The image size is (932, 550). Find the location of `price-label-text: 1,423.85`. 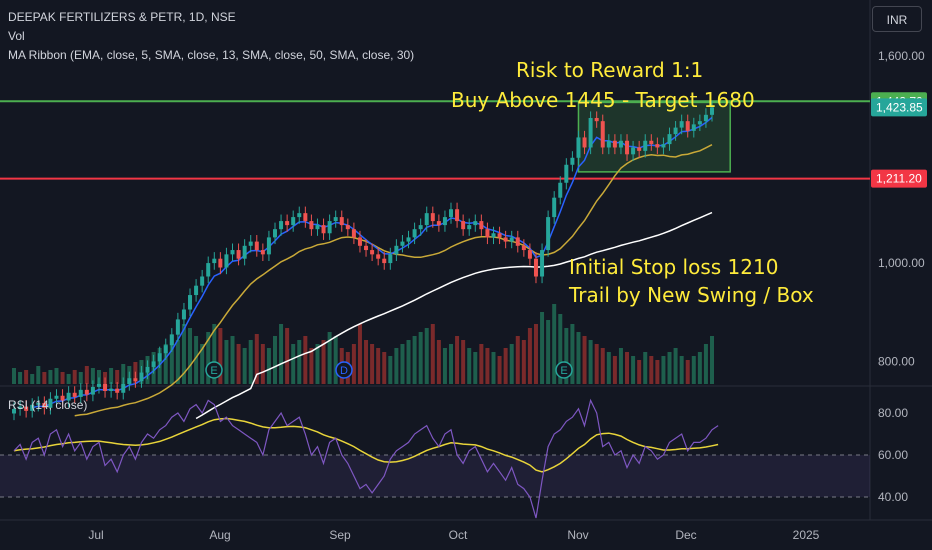

price-label-text: 1,423.85 is located at coordinates (899, 107).